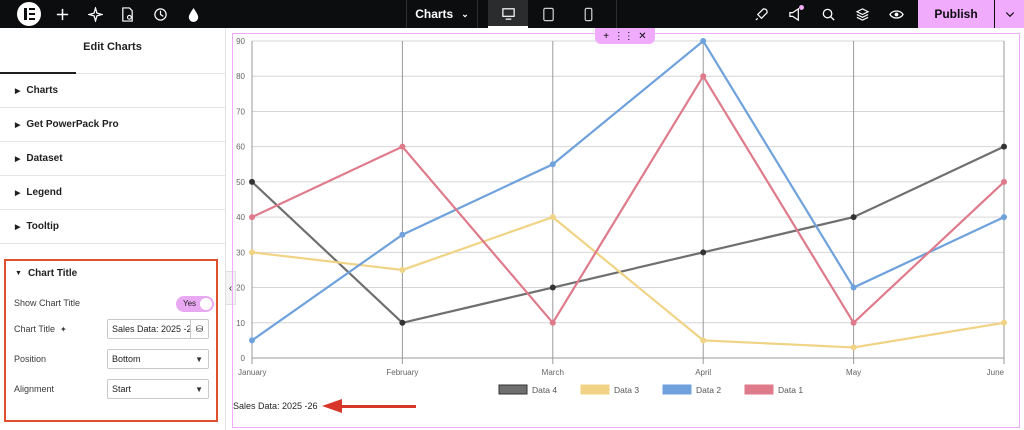  I want to click on x-tick-label: February, so click(402, 372).